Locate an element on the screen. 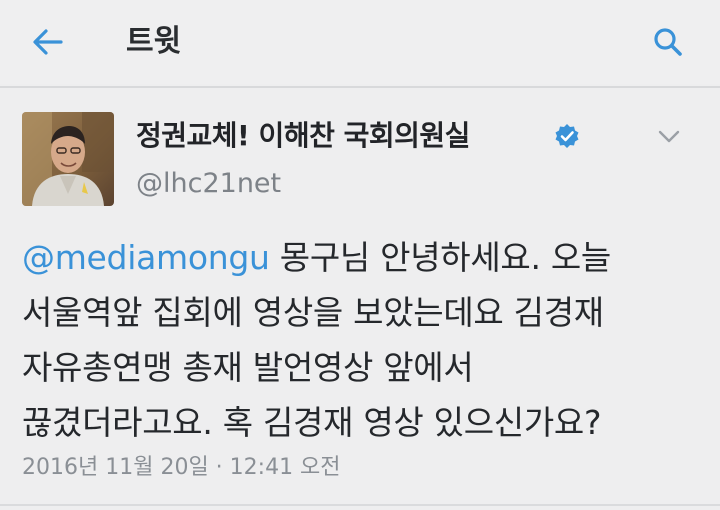 This screenshot has height=510, width=720. author-avatar is located at coordinates (68, 159).